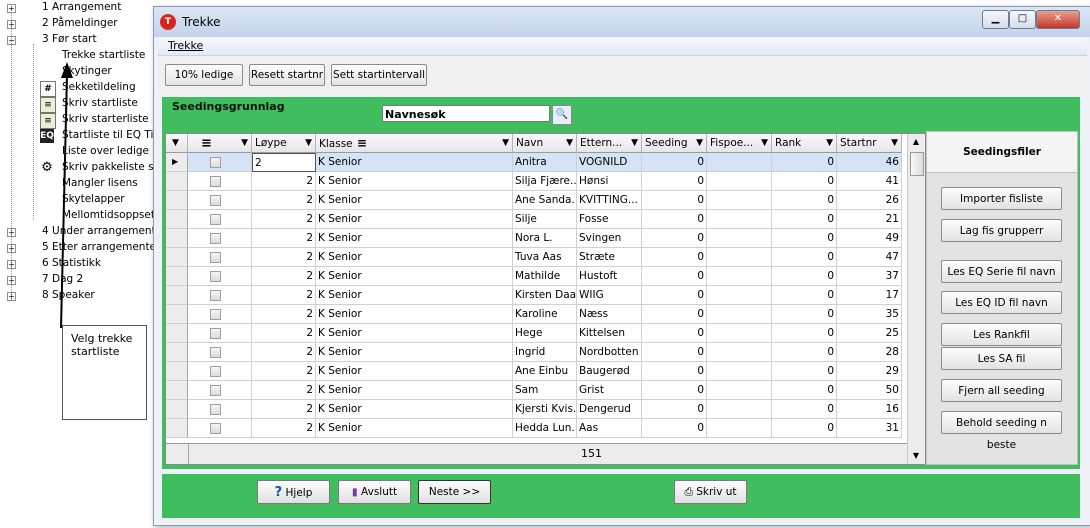 The height and width of the screenshot is (528, 1090). I want to click on cell-ettern: Stræte, so click(609, 257).